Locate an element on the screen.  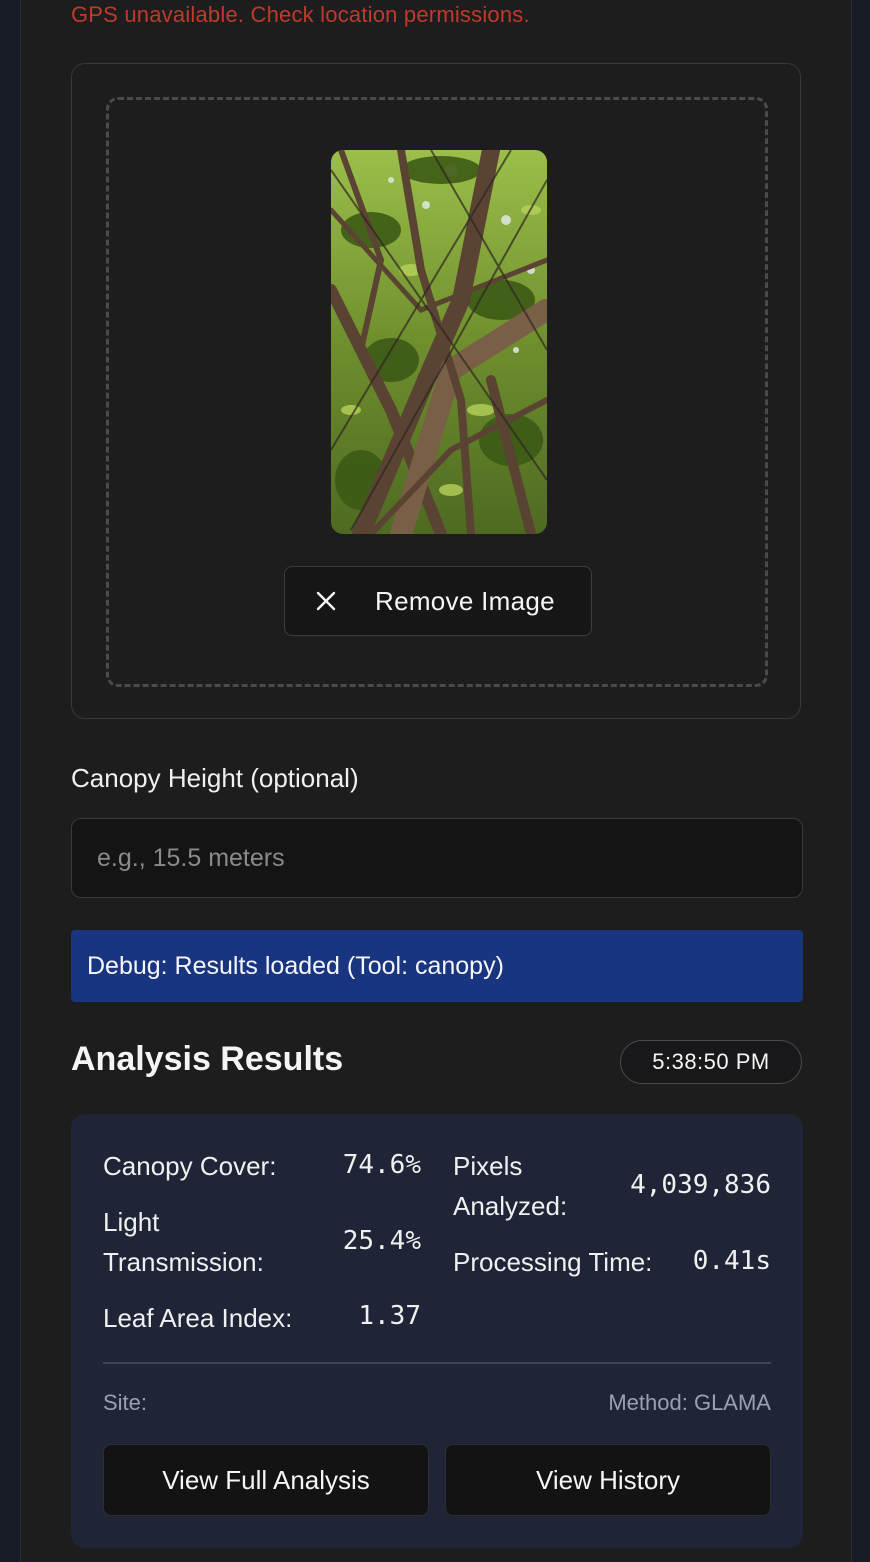
light-transmission-value: 25.4% is located at coordinates (381, 1241).